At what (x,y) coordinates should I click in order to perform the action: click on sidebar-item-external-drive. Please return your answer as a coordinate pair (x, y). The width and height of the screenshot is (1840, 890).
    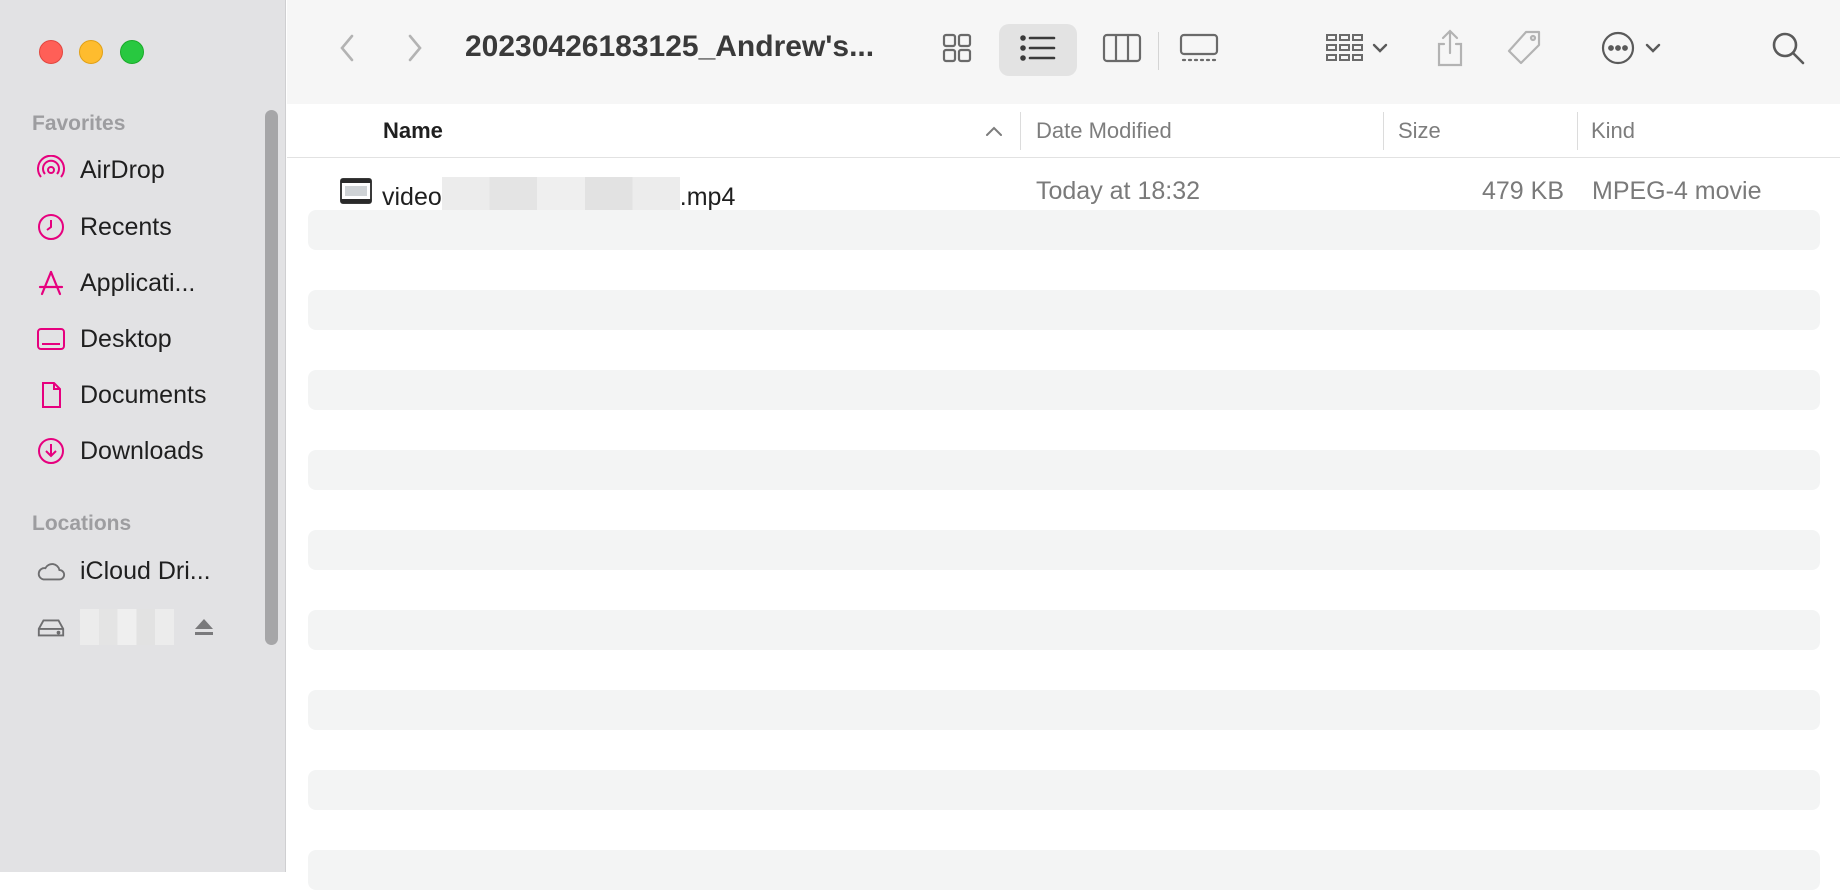
    Looking at the image, I should click on (151, 627).